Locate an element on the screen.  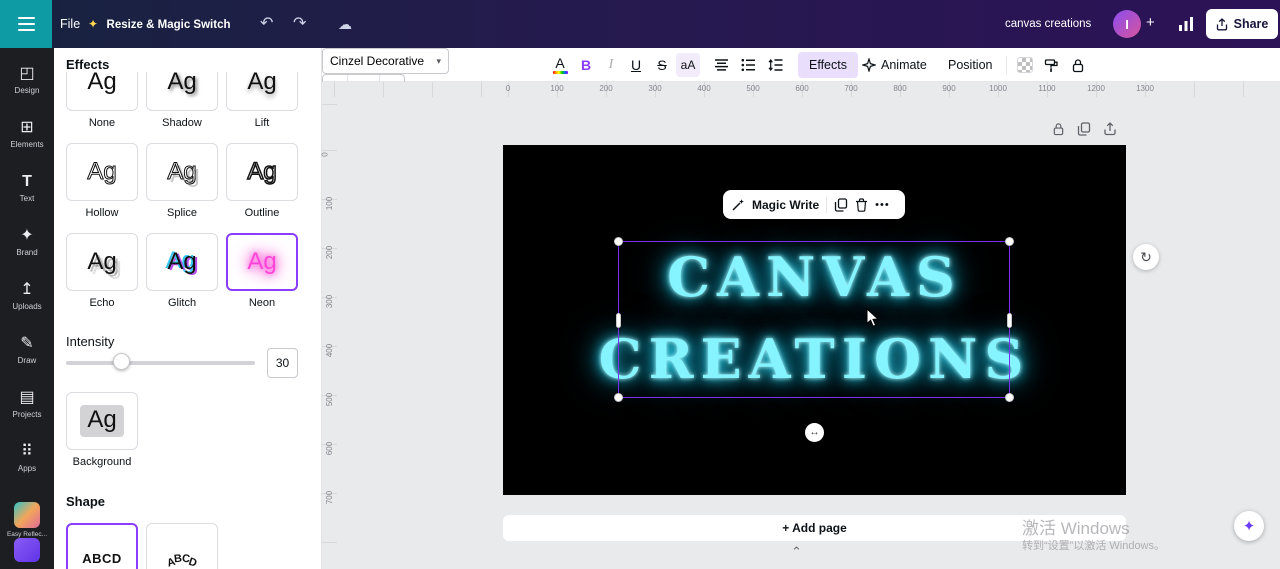
resize-handle-top-left is located at coordinates (618, 241).